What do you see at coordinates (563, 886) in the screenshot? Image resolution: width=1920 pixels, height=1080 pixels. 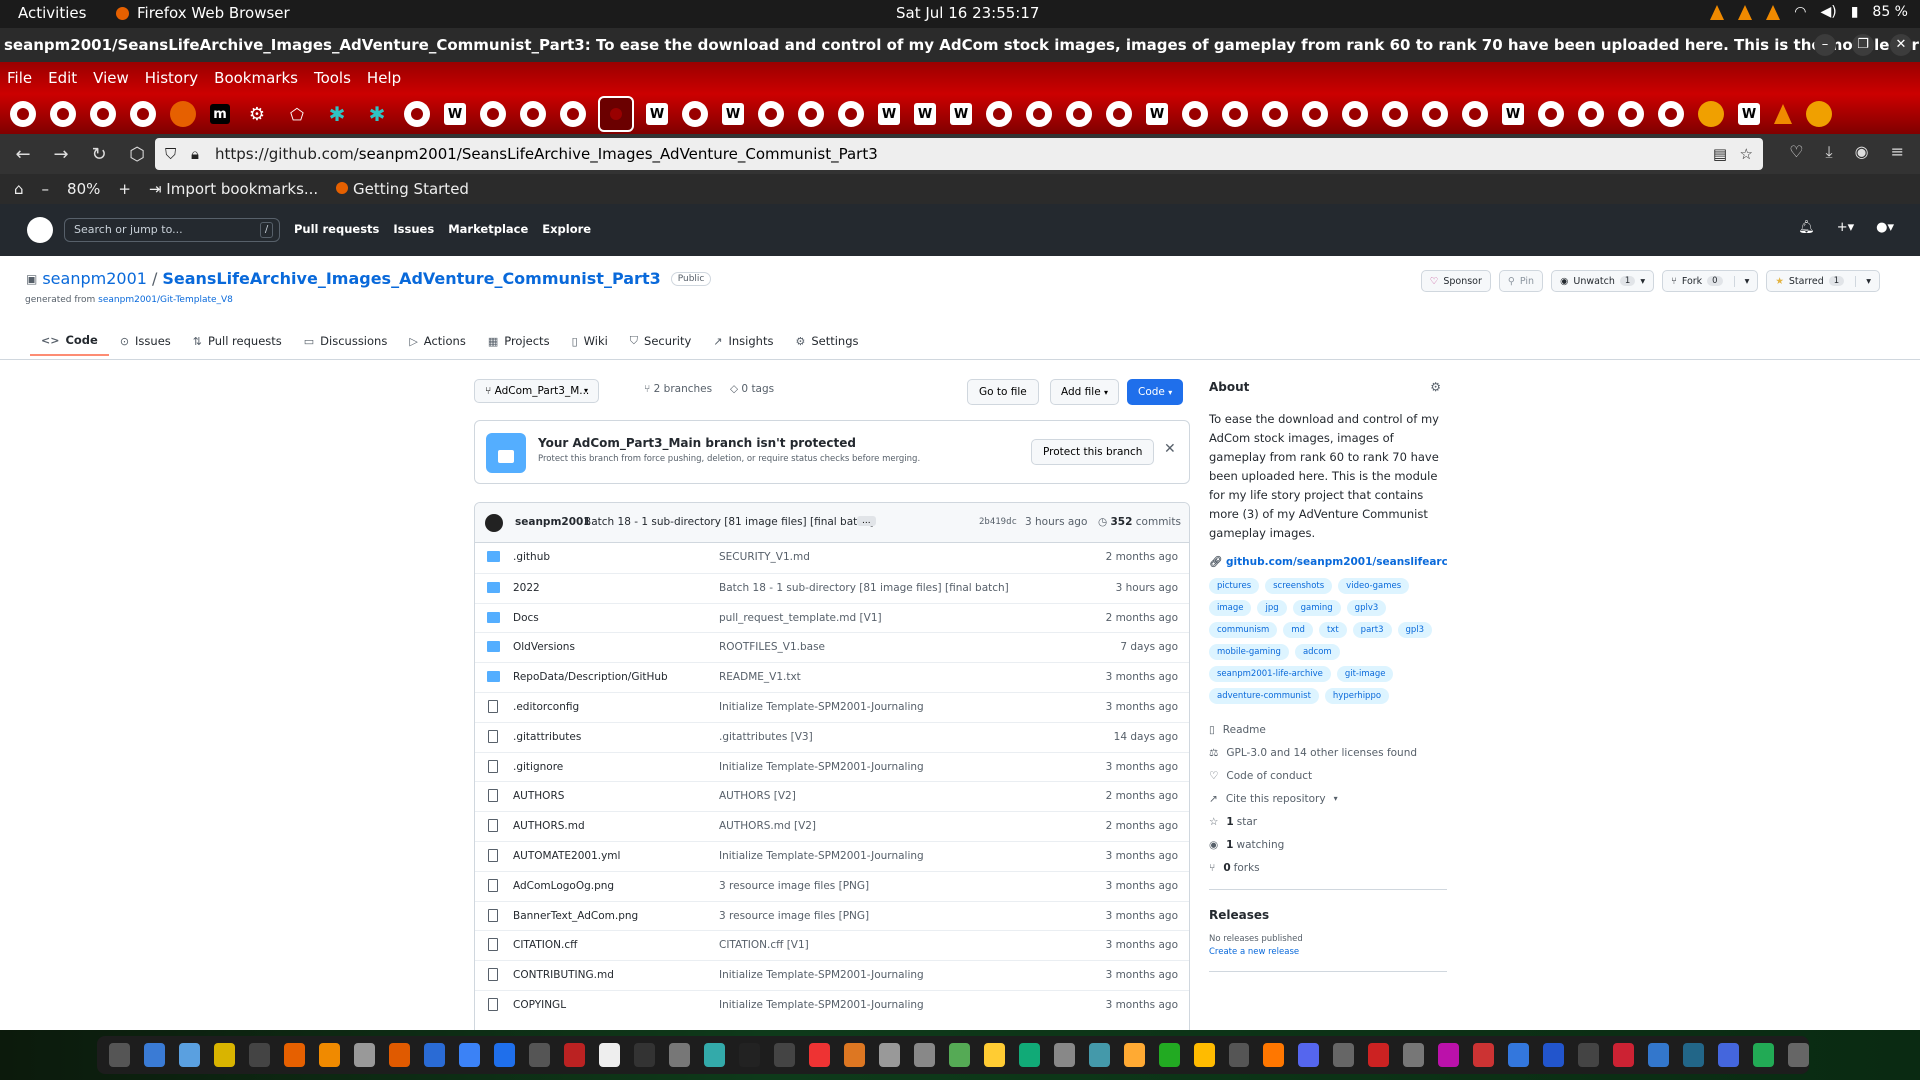 I see `file-name: AdComLogoOg.png` at bounding box center [563, 886].